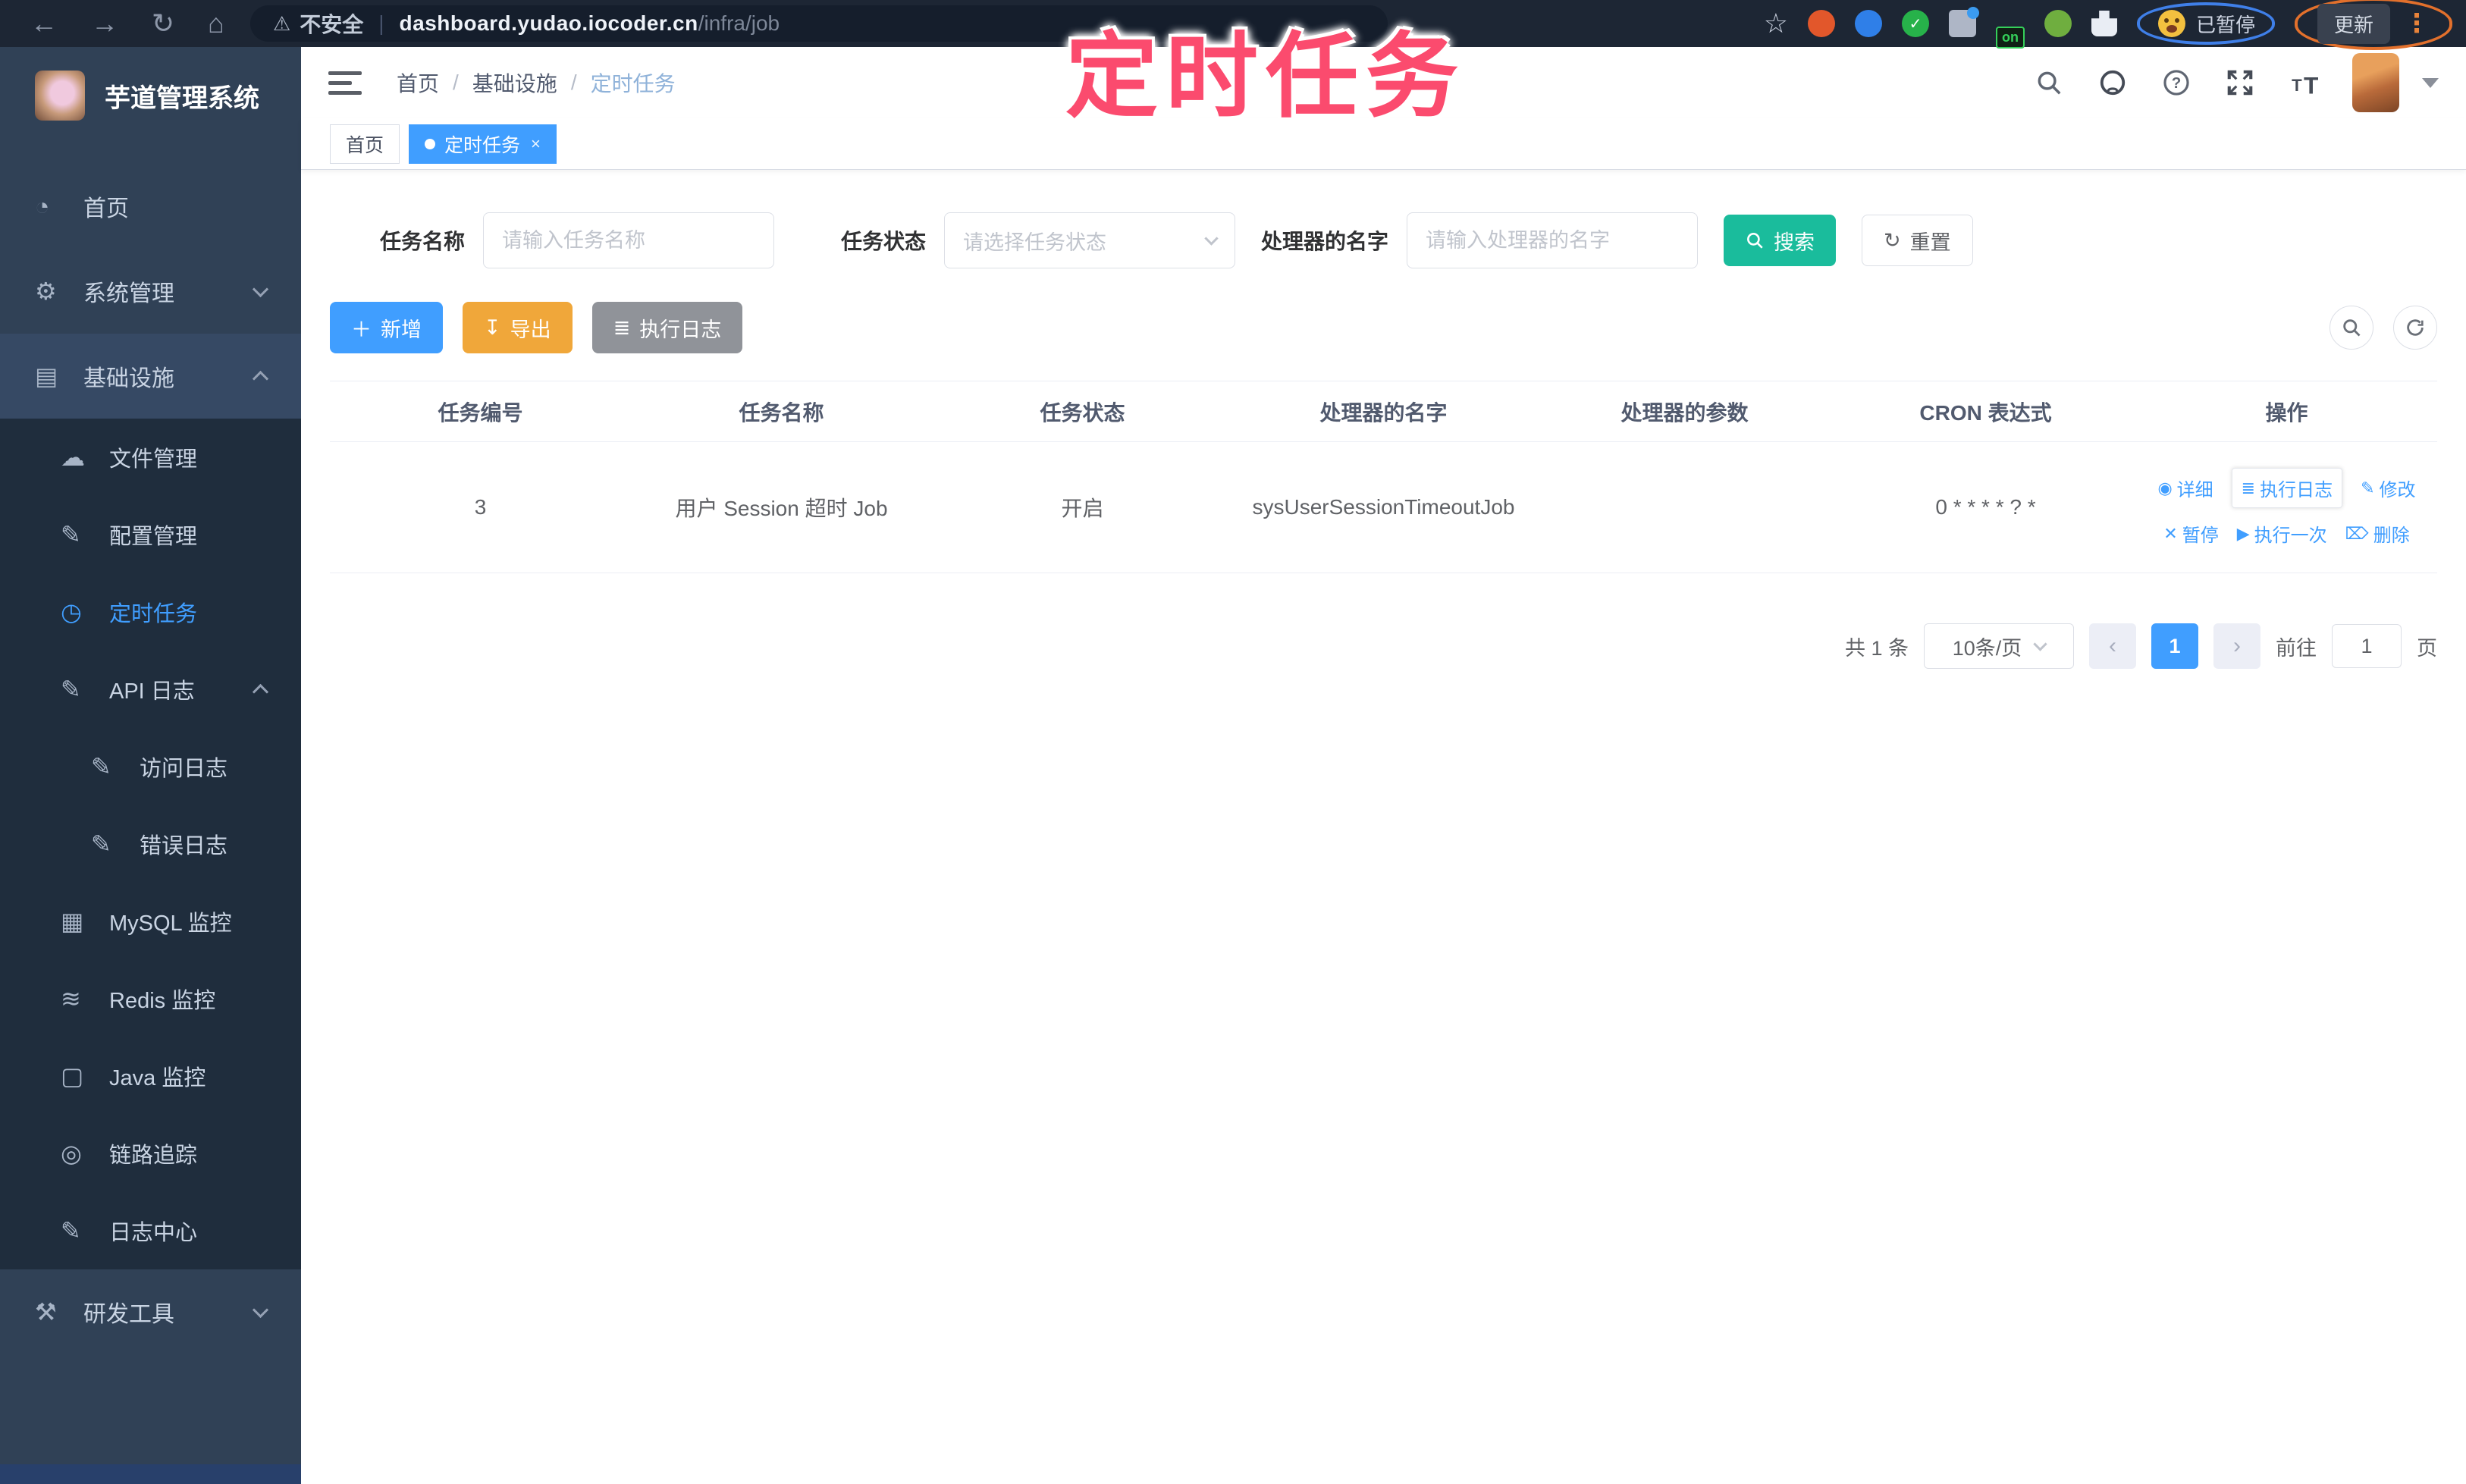  What do you see at coordinates (1868, 23) in the screenshot?
I see `extension-icon-blue` at bounding box center [1868, 23].